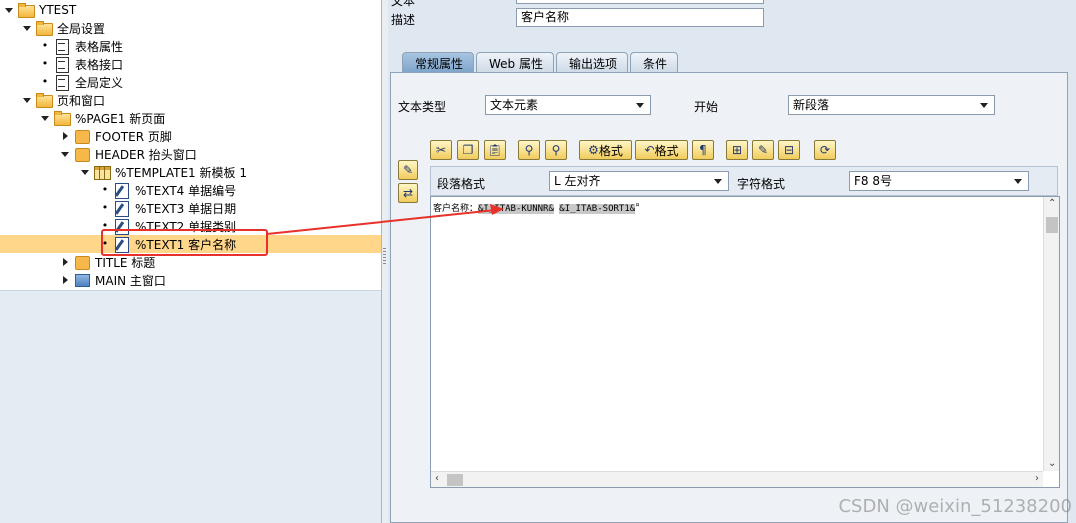 The image size is (1076, 523). Describe the element at coordinates (640, 2) in the screenshot. I see `name-input` at that location.